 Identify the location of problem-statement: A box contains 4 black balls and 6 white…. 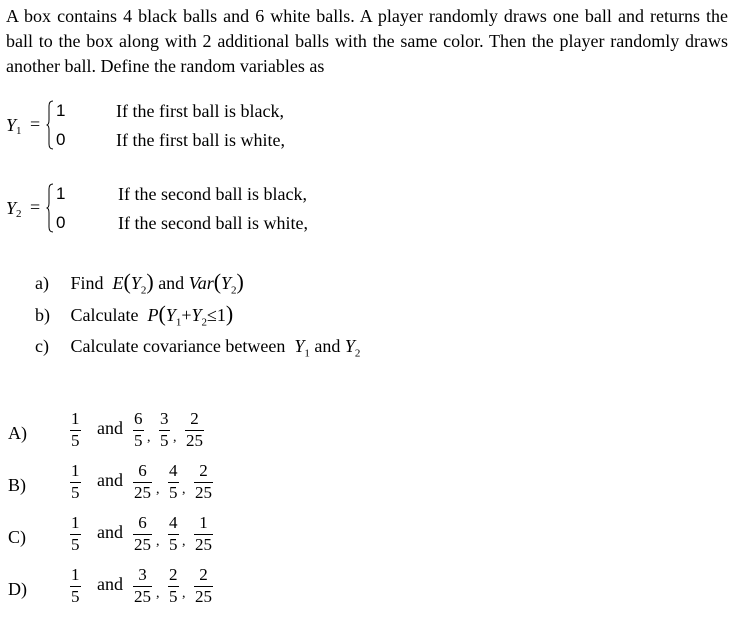
(367, 41).